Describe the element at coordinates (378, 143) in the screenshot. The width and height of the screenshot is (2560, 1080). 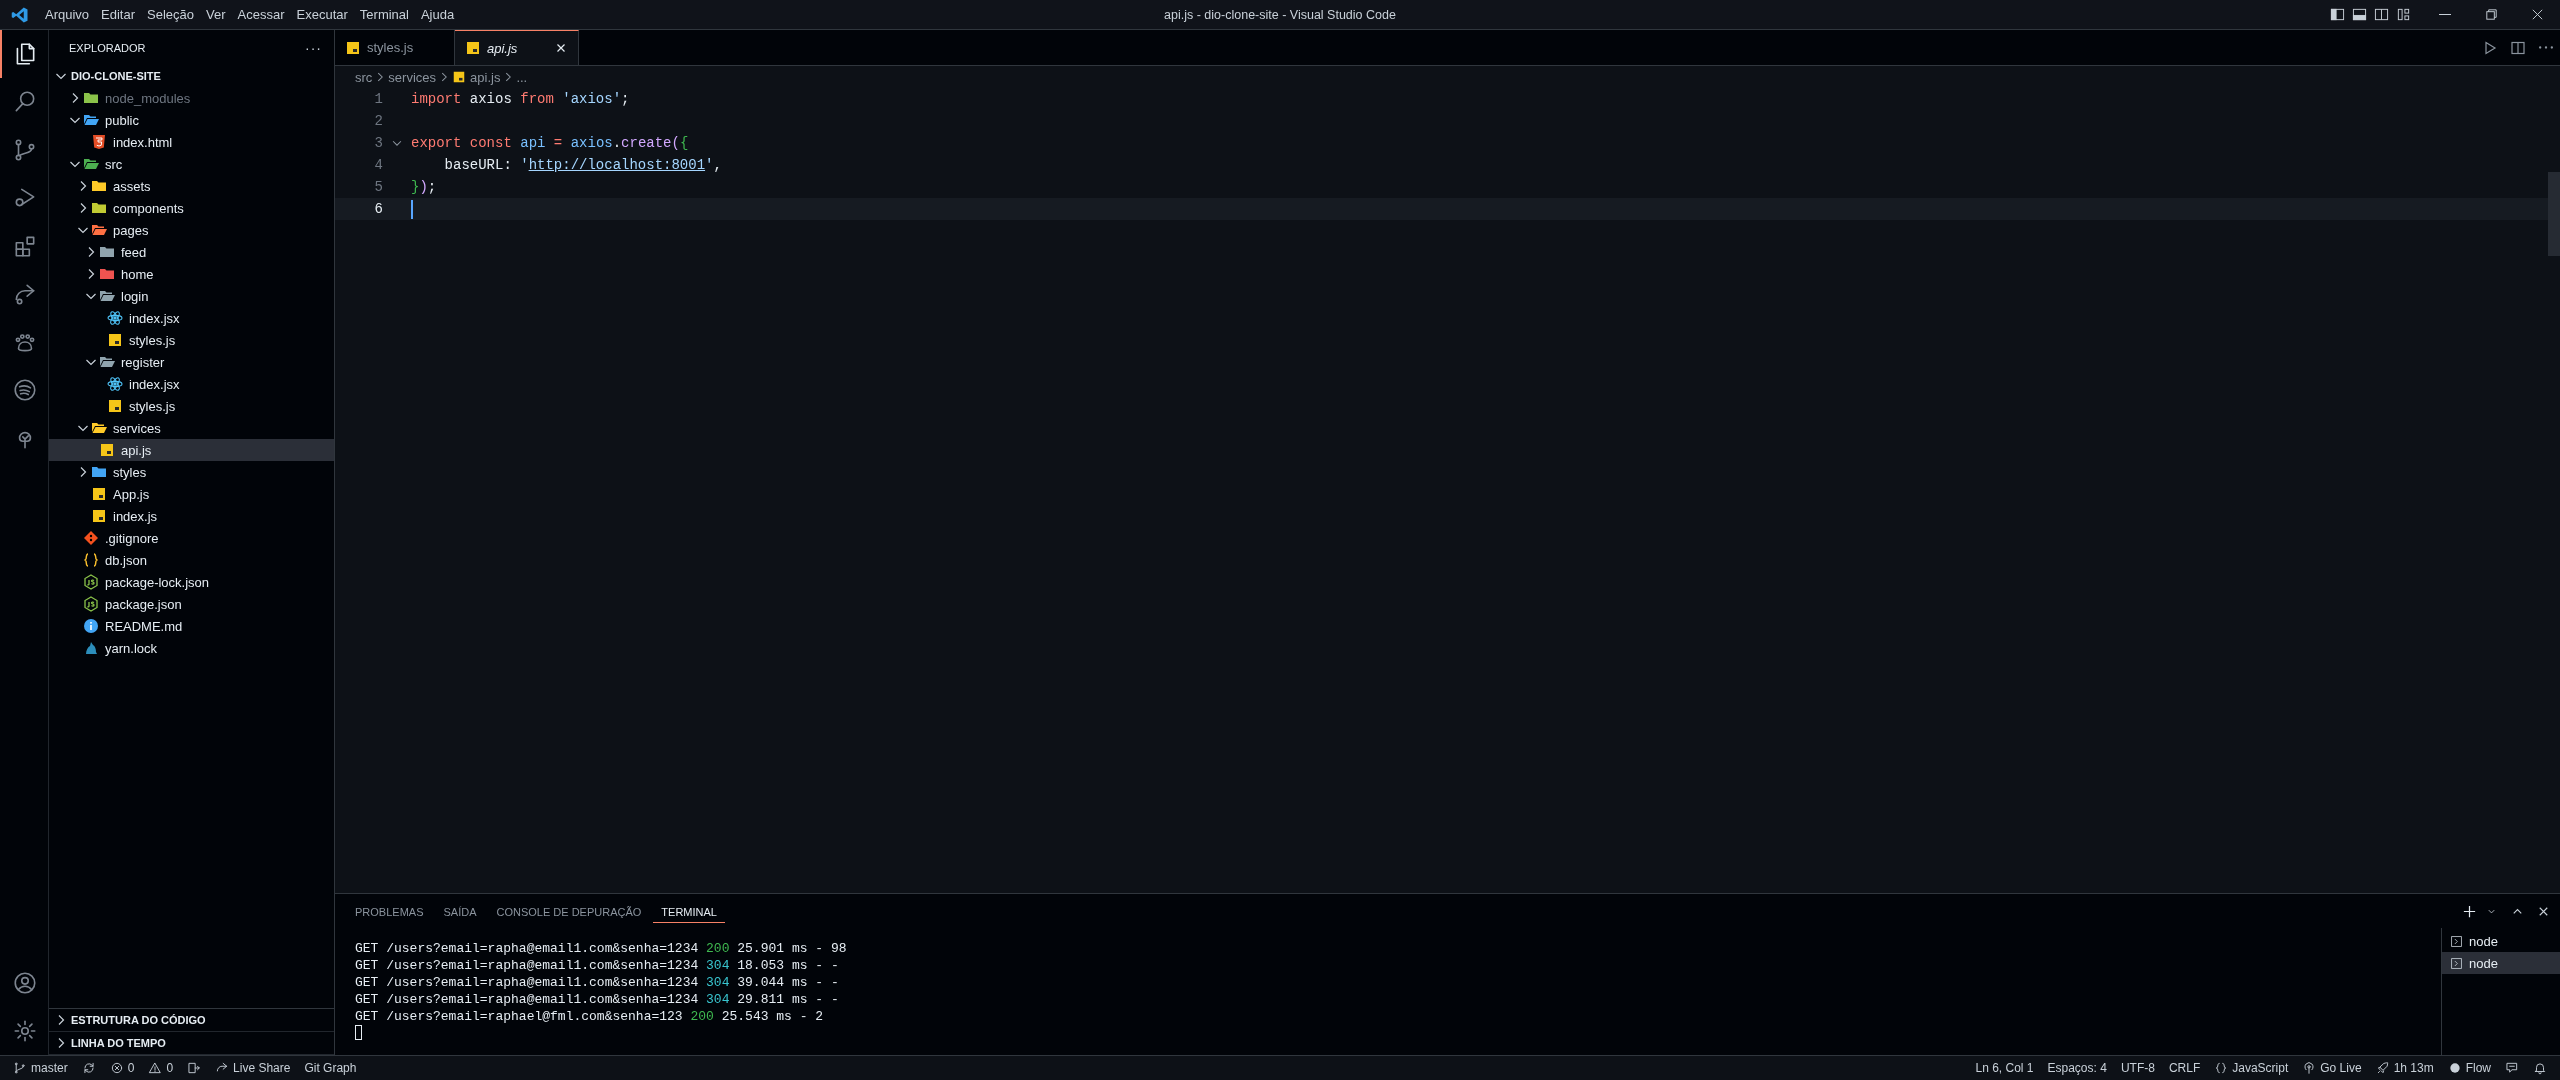
I see `line-number: 3` at that location.